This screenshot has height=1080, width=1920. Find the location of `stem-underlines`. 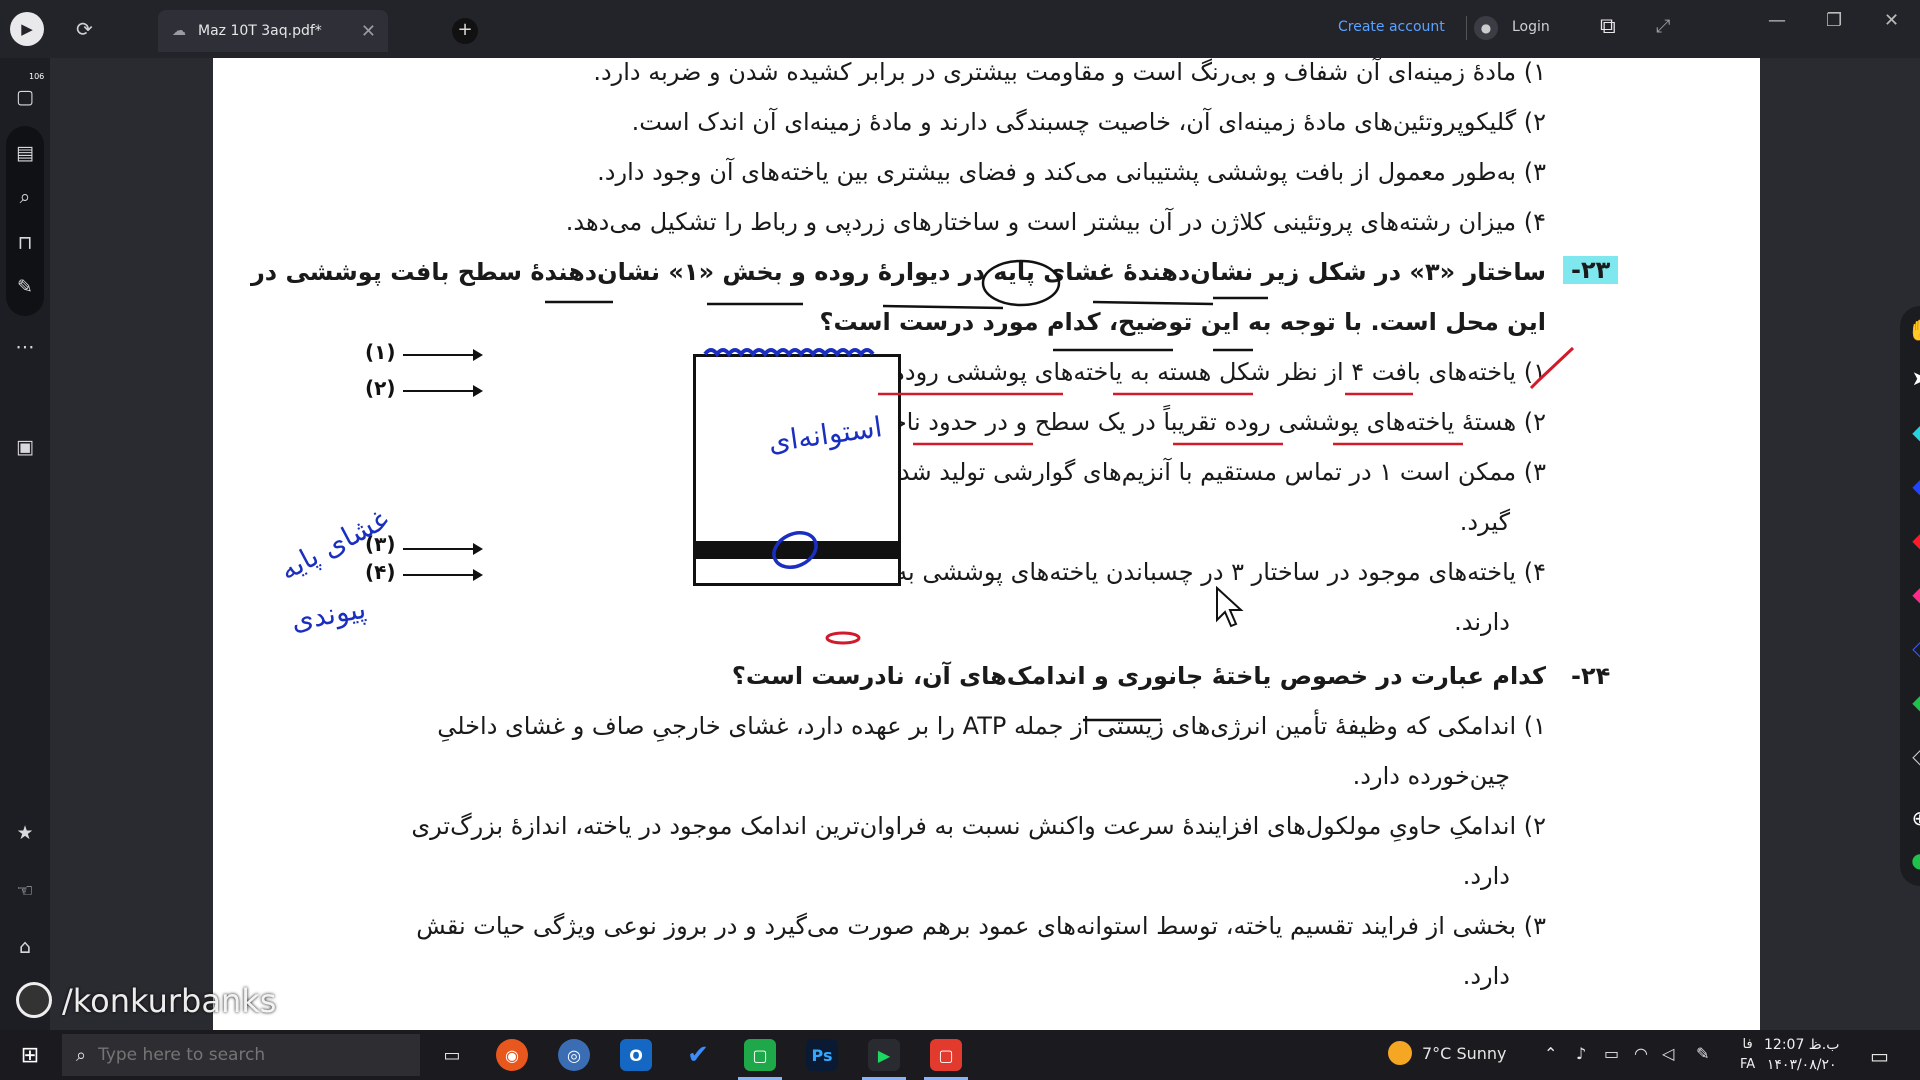

stem-underlines is located at coordinates (906, 303).